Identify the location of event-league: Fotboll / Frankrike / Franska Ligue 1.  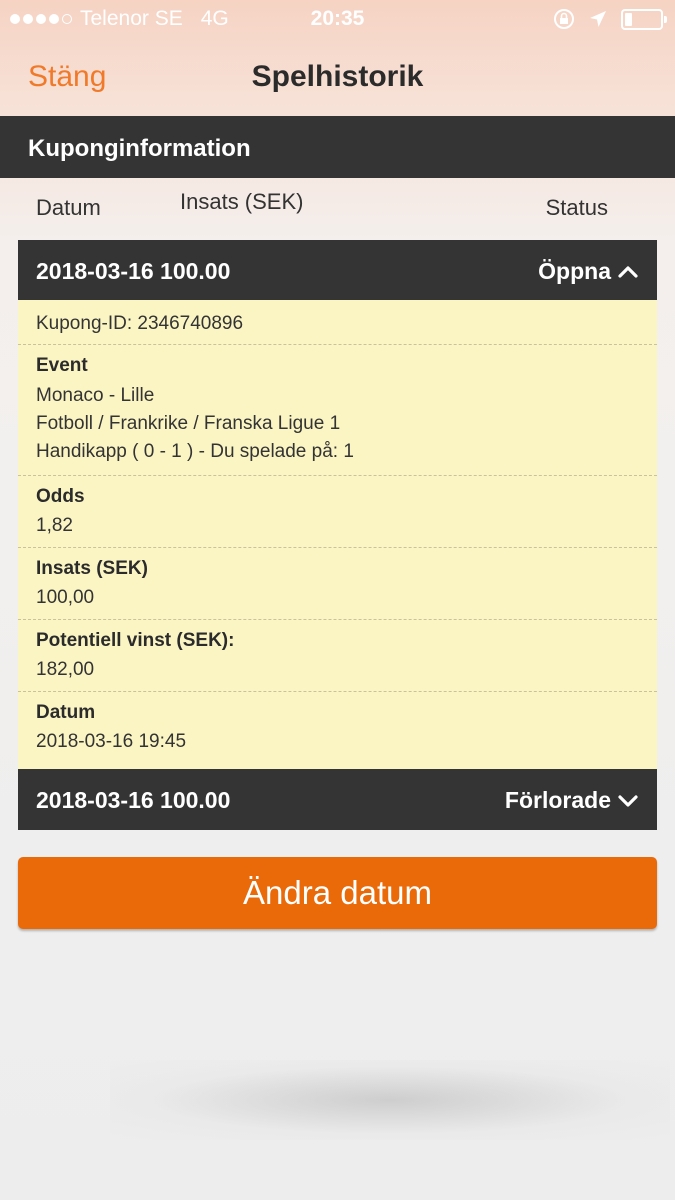
(188, 423).